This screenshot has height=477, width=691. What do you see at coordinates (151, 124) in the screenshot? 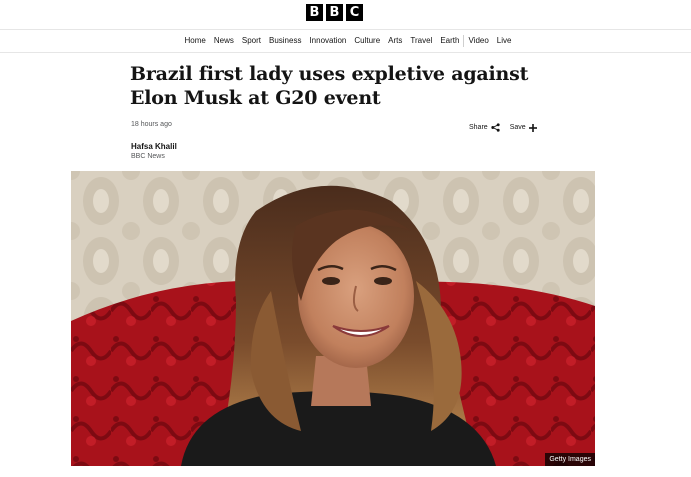
I see `article-timestamp: 18 hours ago` at bounding box center [151, 124].